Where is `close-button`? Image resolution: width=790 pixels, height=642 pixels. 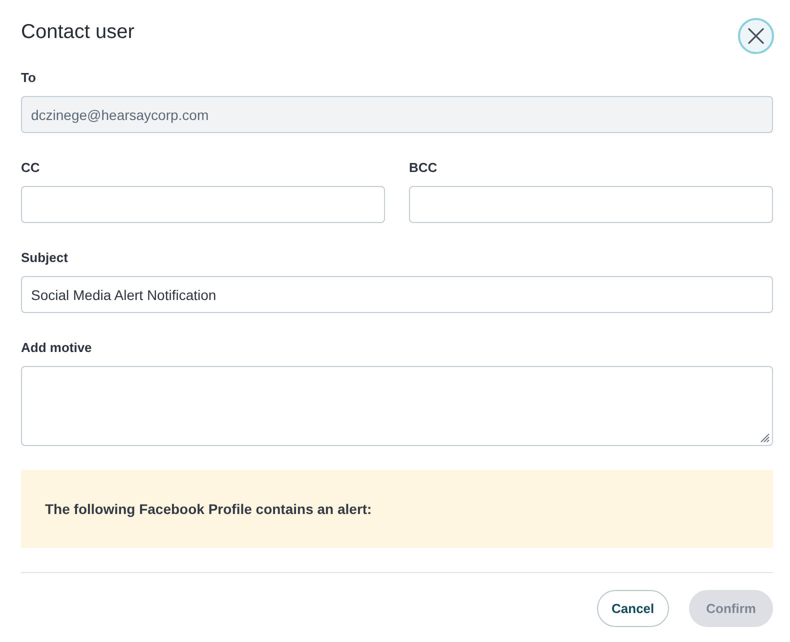
close-button is located at coordinates (756, 36).